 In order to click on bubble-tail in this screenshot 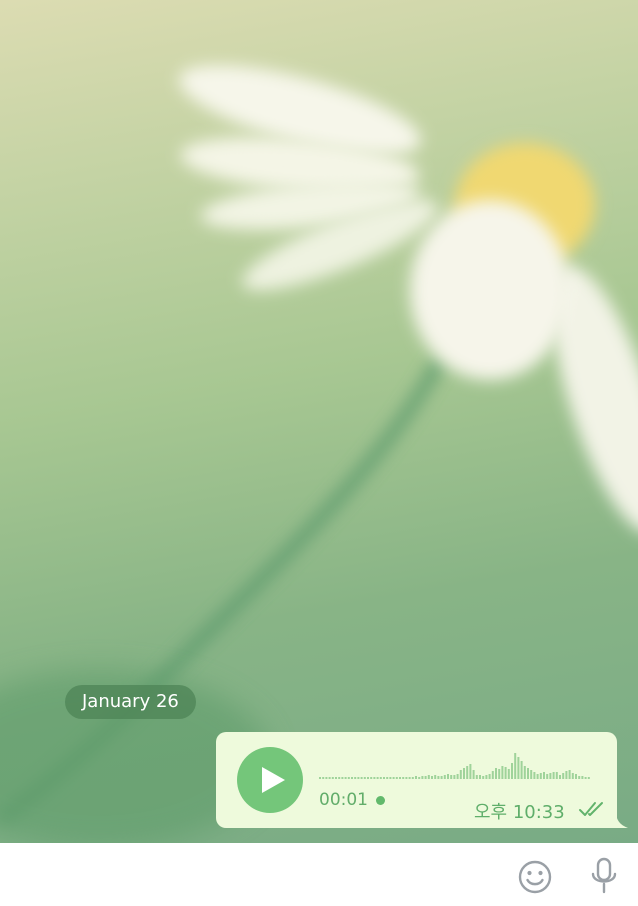, I will do `click(620, 820)`.